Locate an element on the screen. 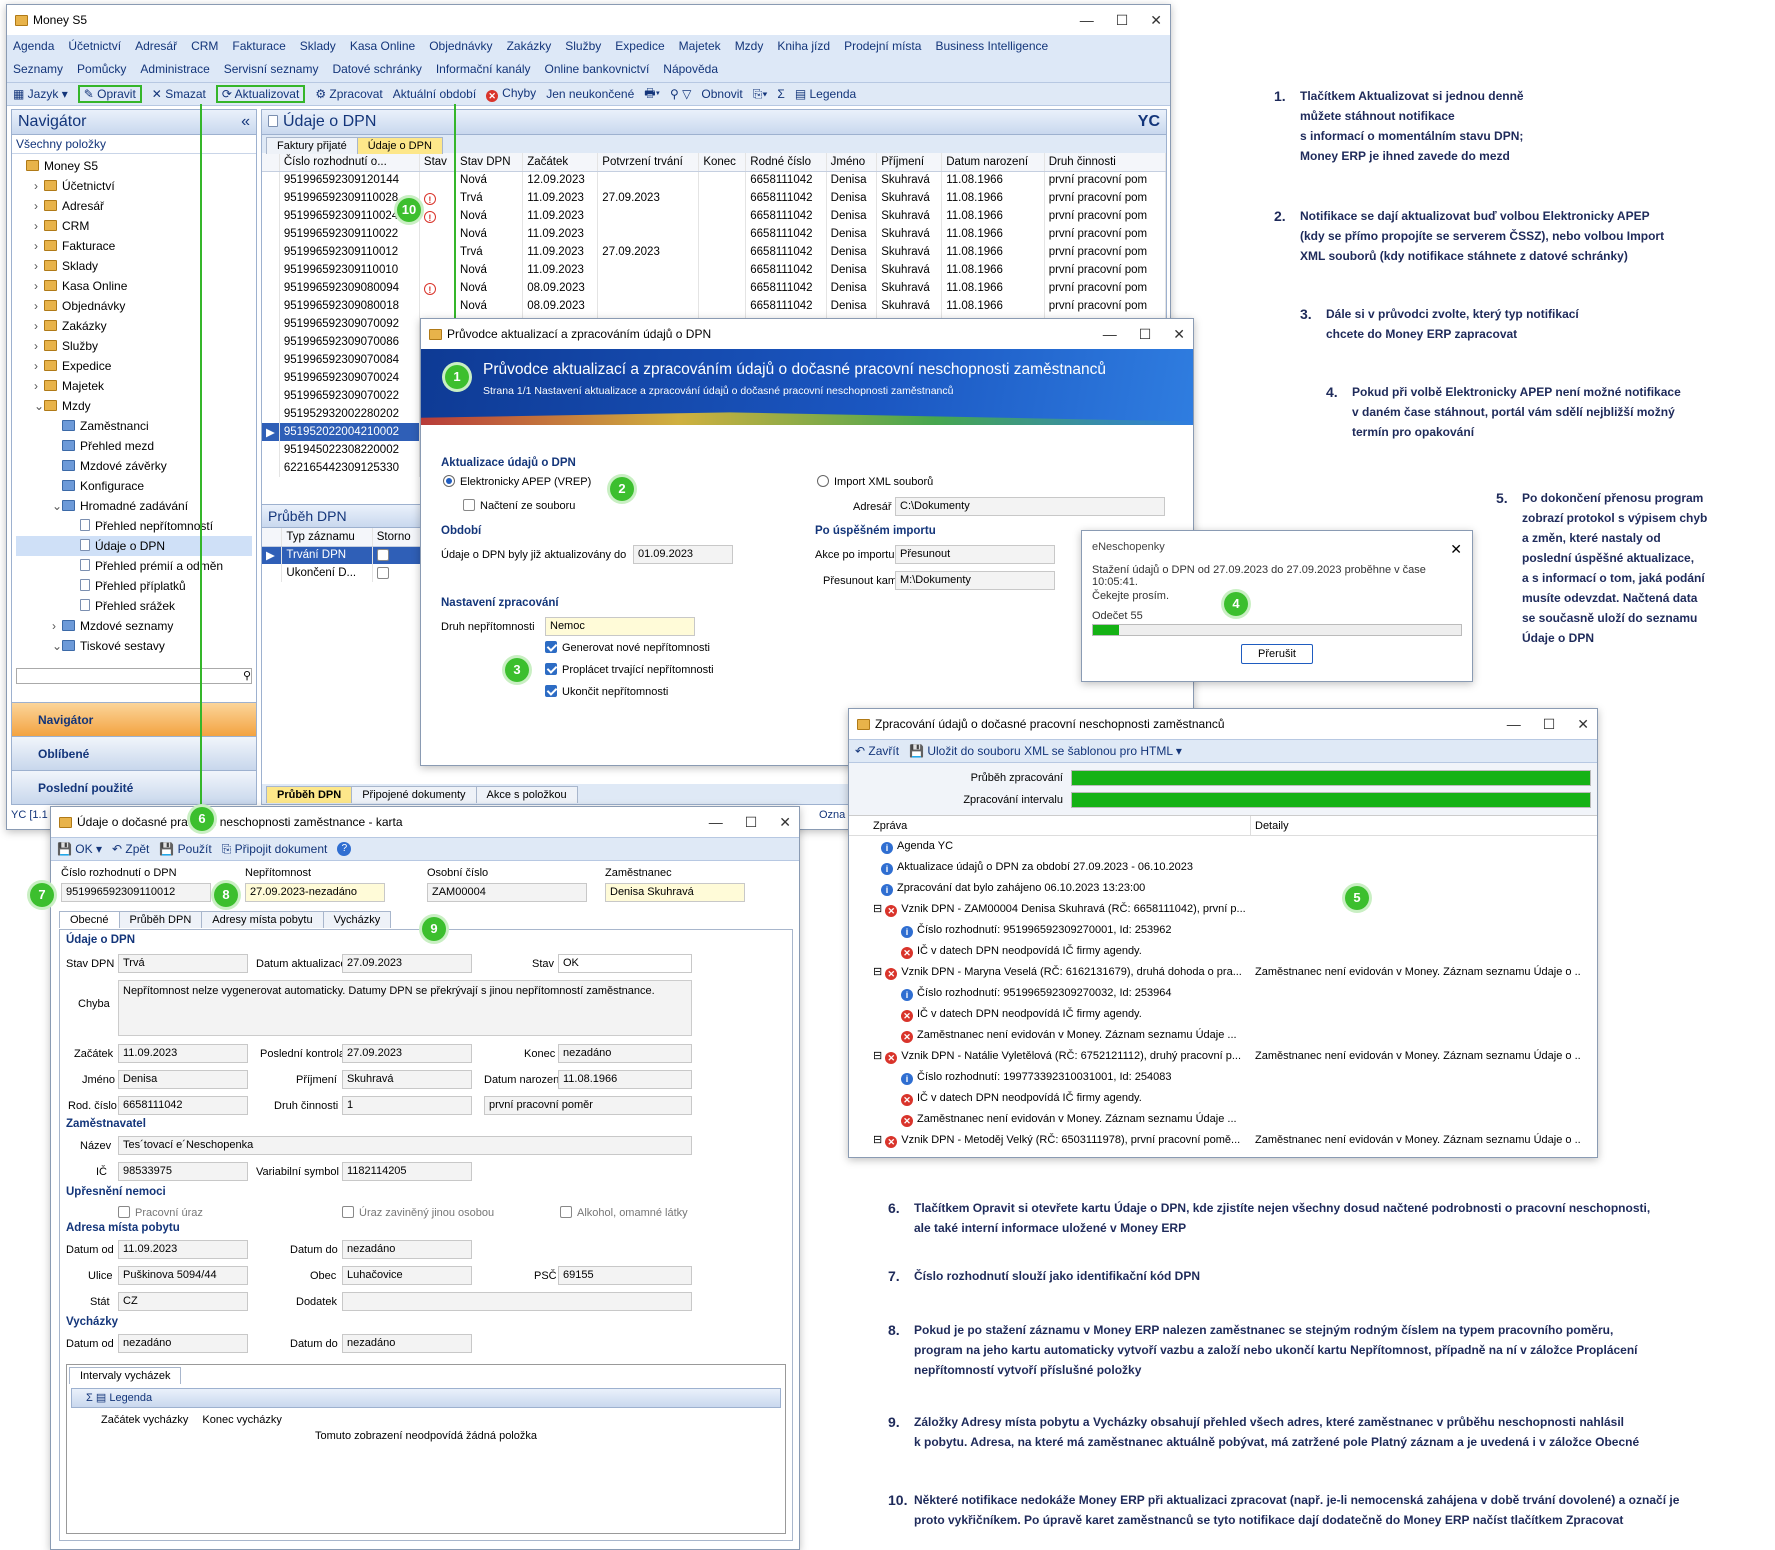  column-header: Potvrzení trvání is located at coordinates (648, 162).